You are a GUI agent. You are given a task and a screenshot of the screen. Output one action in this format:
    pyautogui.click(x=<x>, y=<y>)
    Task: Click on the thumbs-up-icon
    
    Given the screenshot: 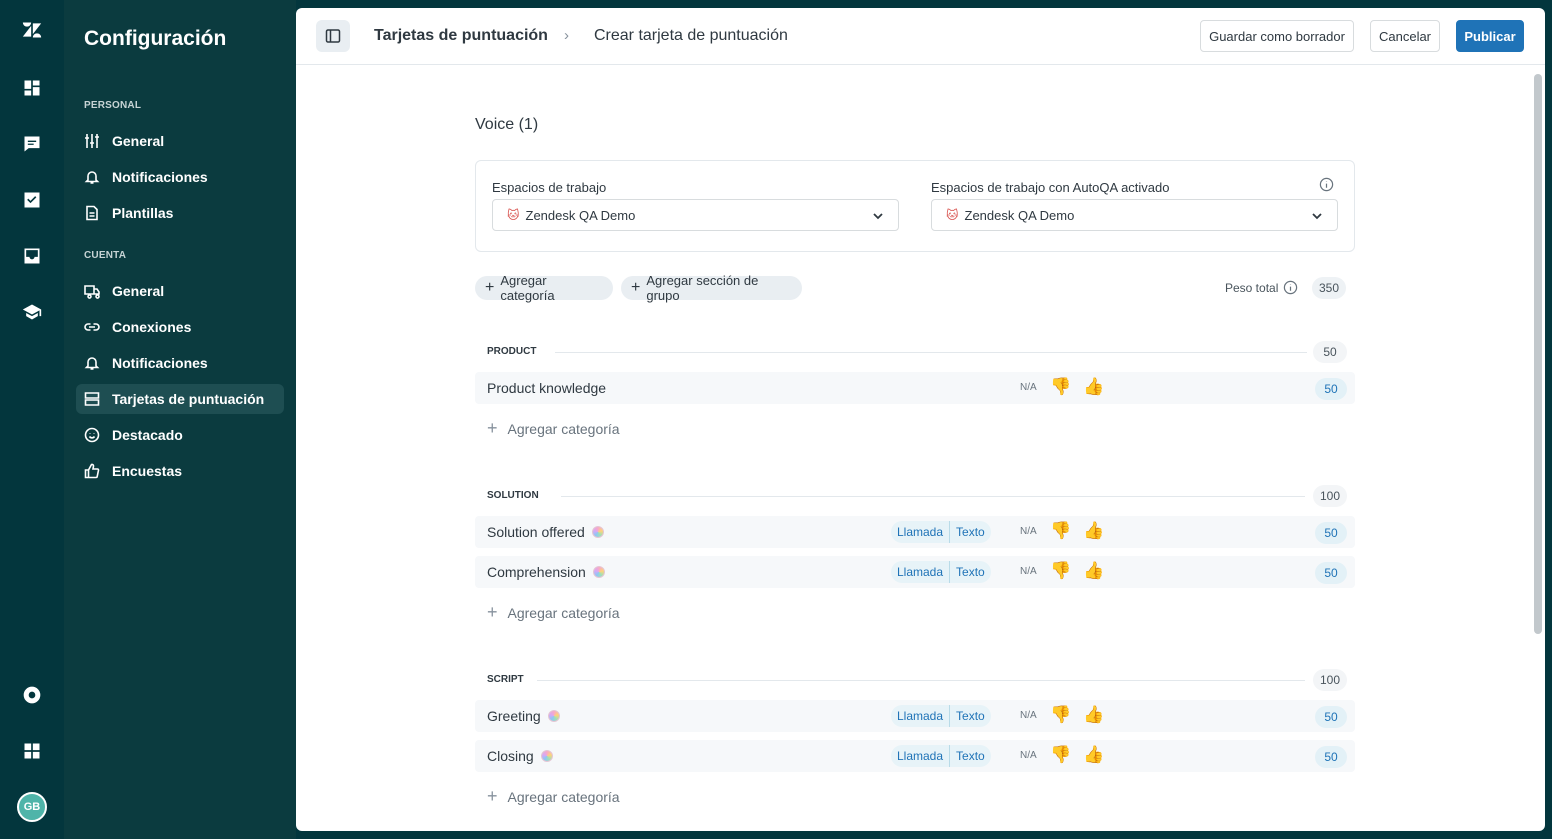 What is the action you would take?
    pyautogui.click(x=92, y=471)
    